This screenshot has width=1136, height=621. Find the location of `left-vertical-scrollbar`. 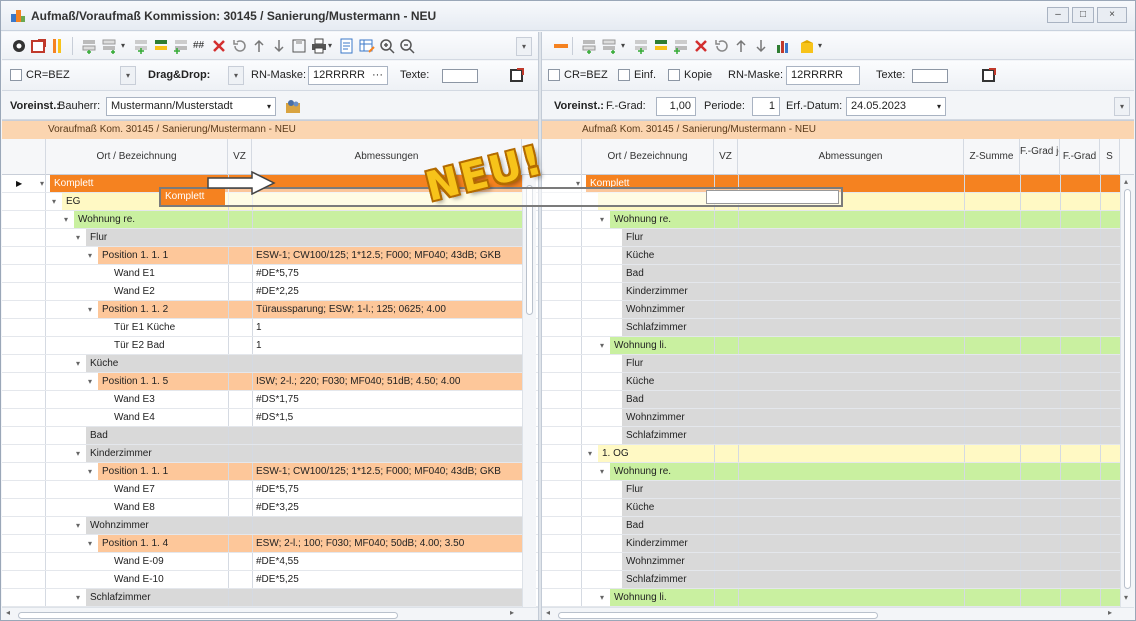

left-vertical-scrollbar is located at coordinates (529, 391).